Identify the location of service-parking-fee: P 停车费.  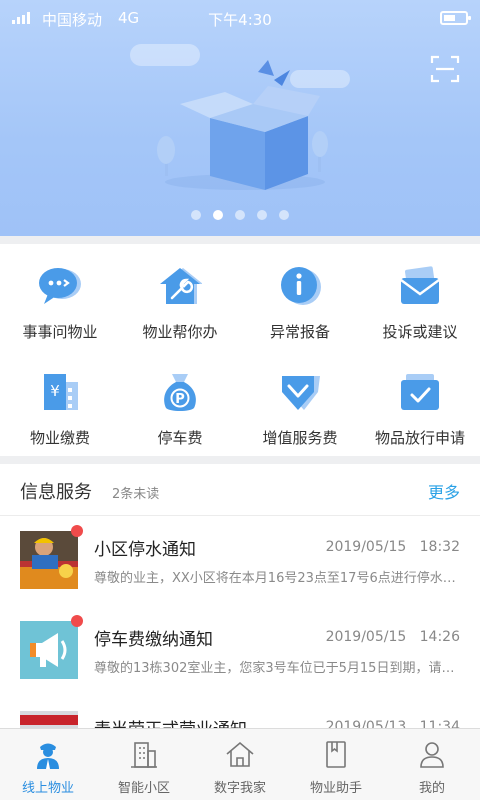
(180, 402).